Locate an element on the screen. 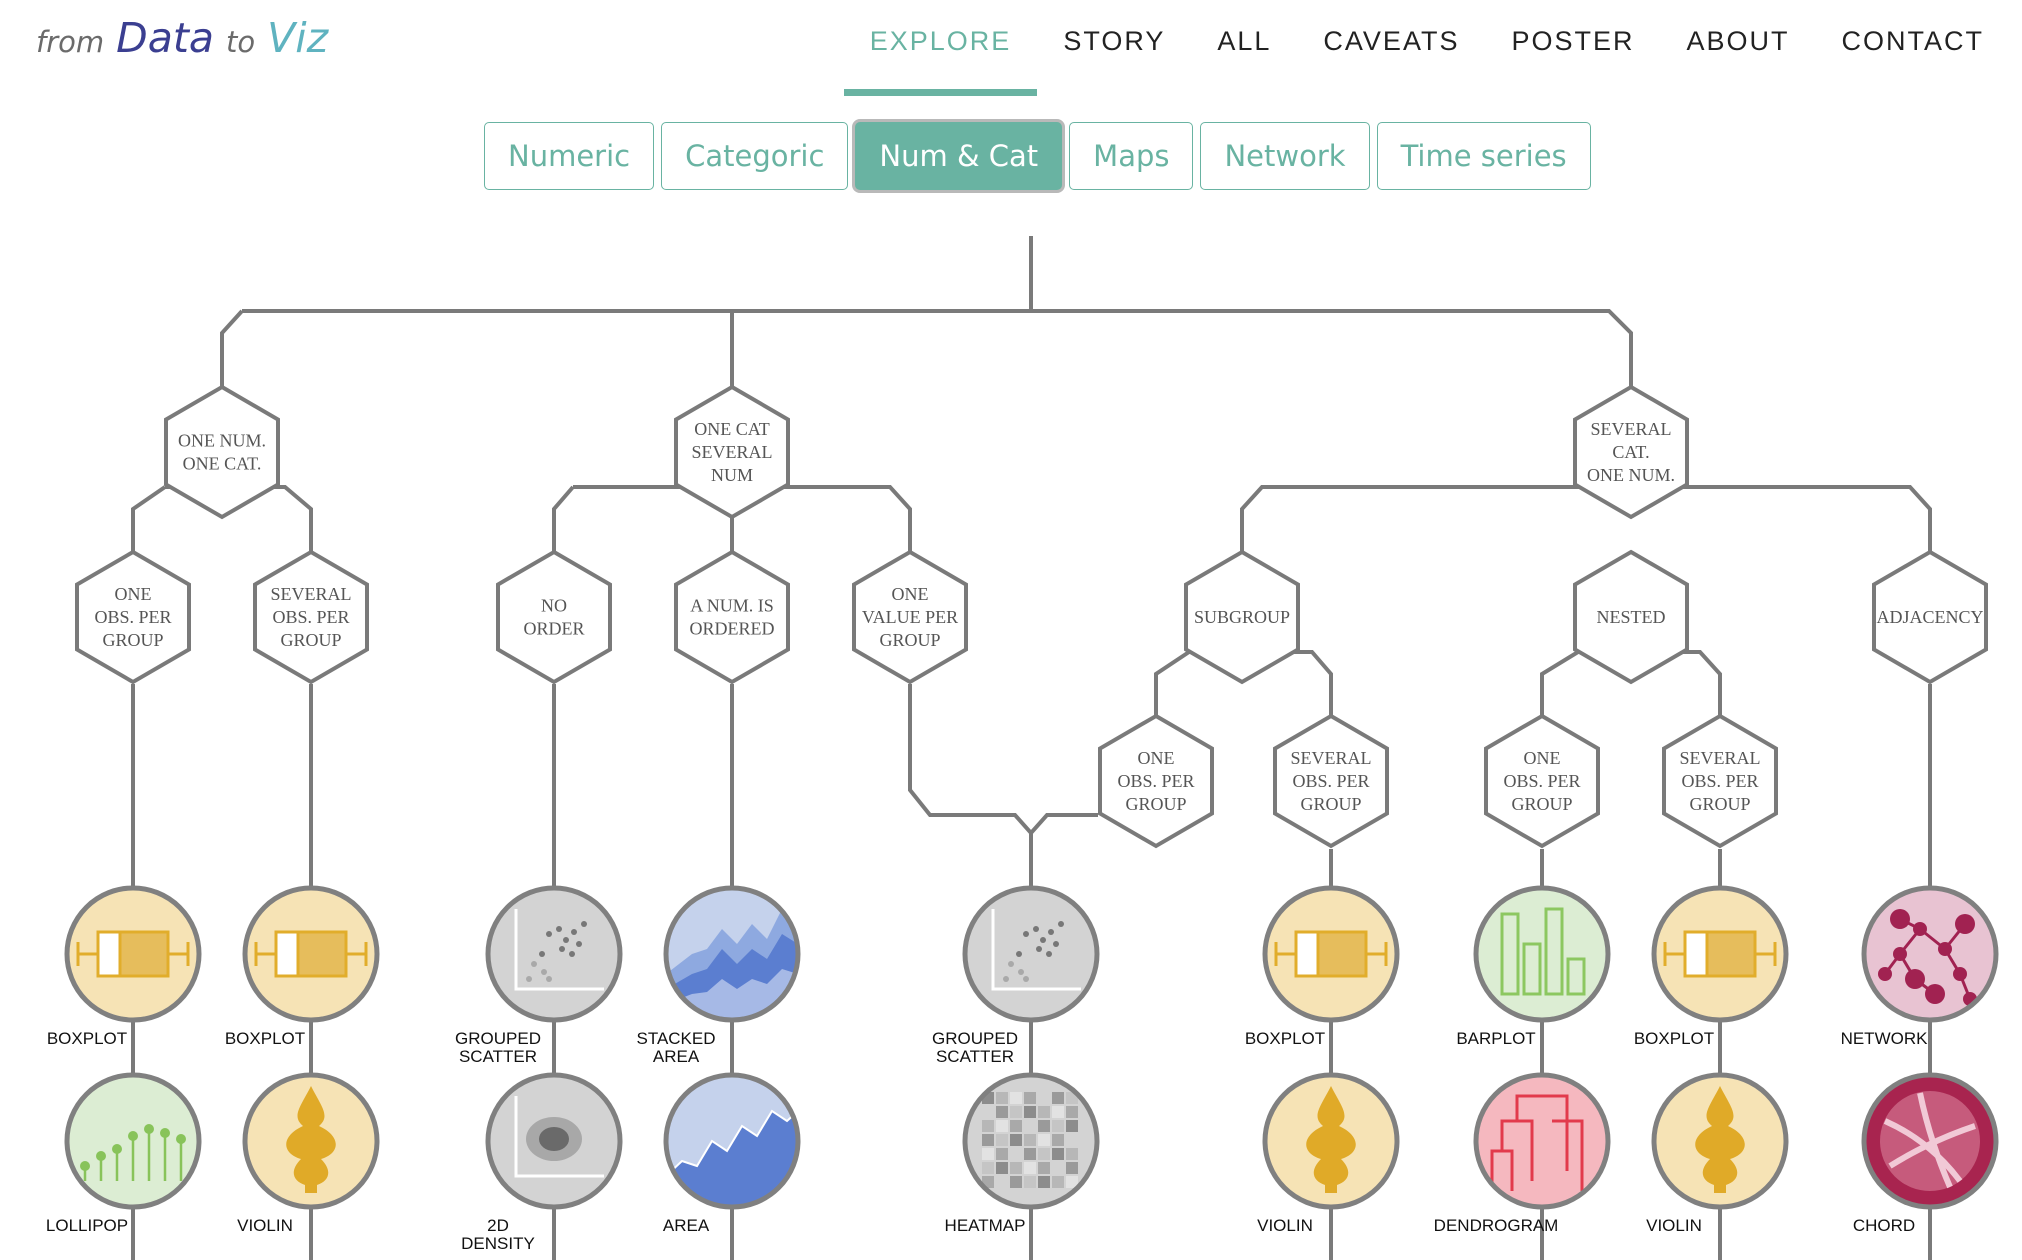  hexagon-h12: ONE OBS. PER GROUP is located at coordinates (1156, 781).